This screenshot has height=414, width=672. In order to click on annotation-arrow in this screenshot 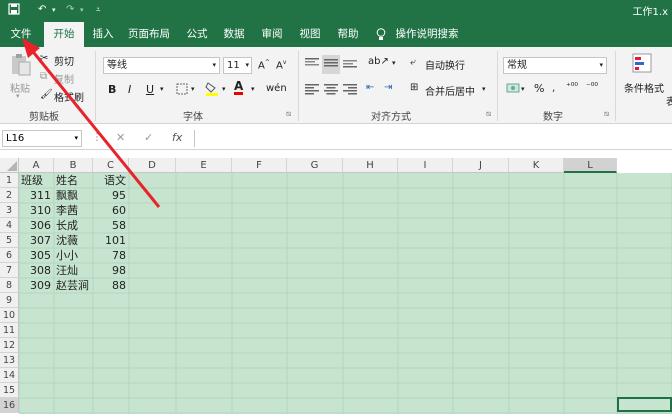, I will do `click(91, 123)`.